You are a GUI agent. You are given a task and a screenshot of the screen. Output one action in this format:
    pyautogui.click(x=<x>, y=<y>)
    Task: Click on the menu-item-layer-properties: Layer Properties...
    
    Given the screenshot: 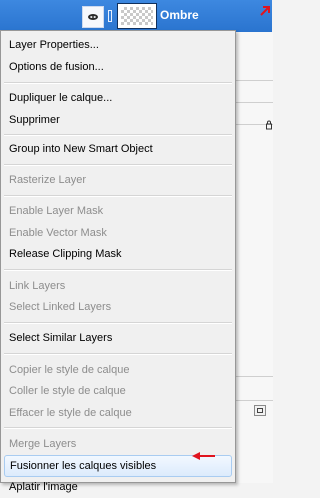 What is the action you would take?
    pyautogui.click(x=118, y=45)
    